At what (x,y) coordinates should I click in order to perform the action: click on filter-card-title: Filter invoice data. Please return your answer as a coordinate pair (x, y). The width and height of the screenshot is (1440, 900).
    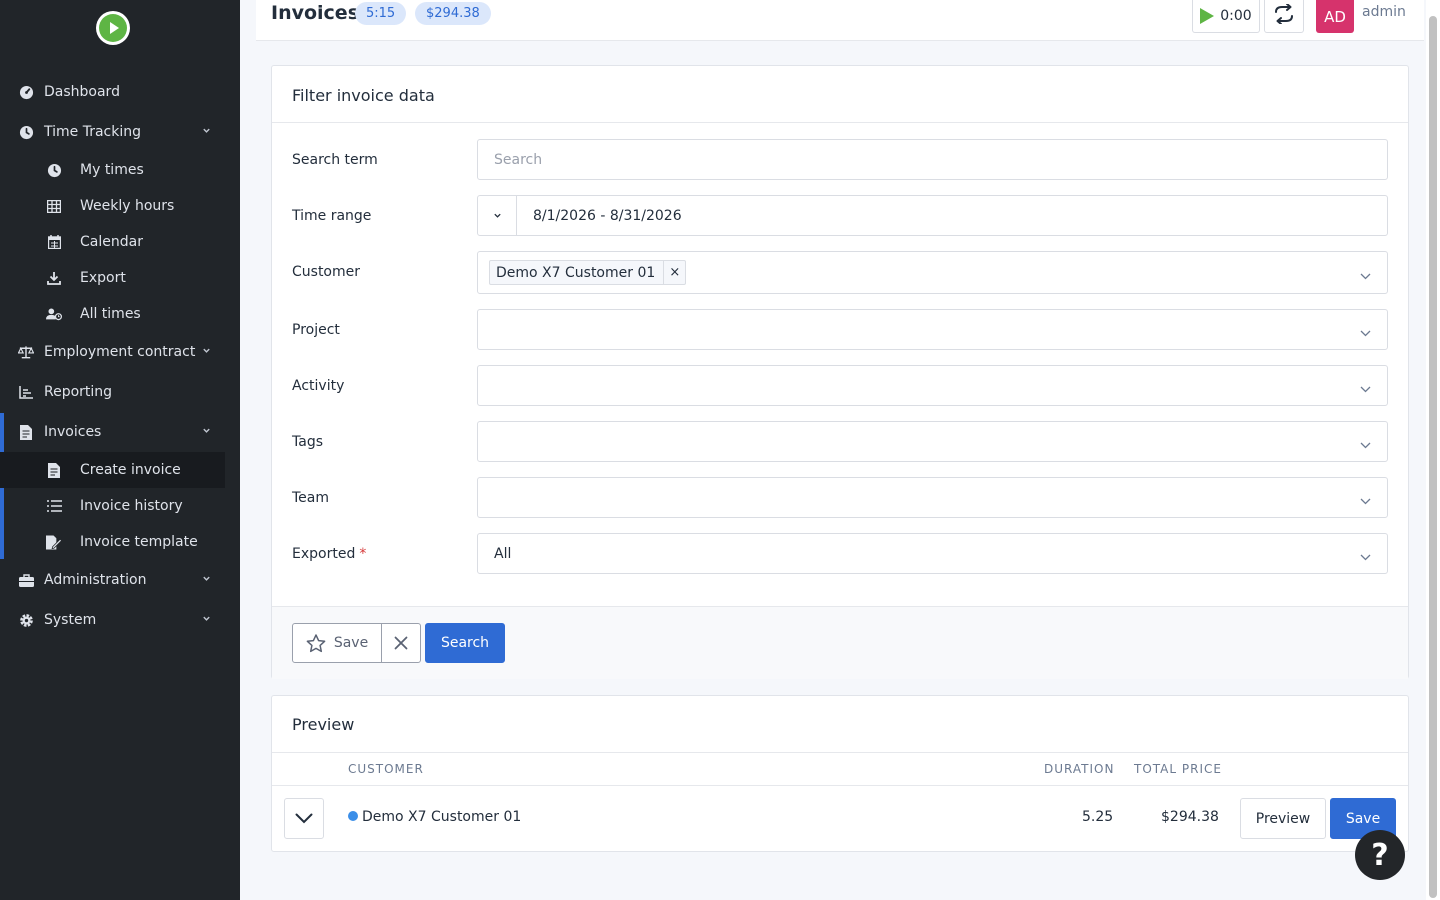
    Looking at the image, I should click on (363, 95).